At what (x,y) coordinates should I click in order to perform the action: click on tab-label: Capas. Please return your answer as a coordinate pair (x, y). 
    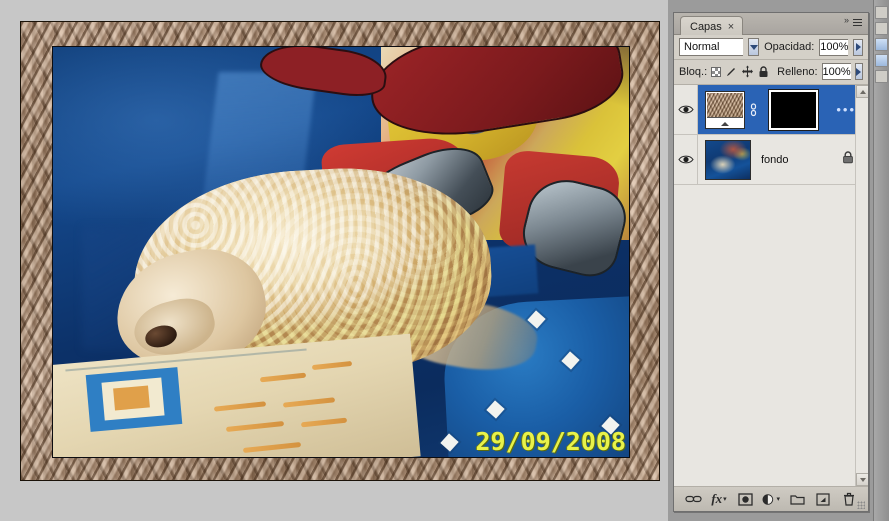
    Looking at the image, I should click on (706, 26).